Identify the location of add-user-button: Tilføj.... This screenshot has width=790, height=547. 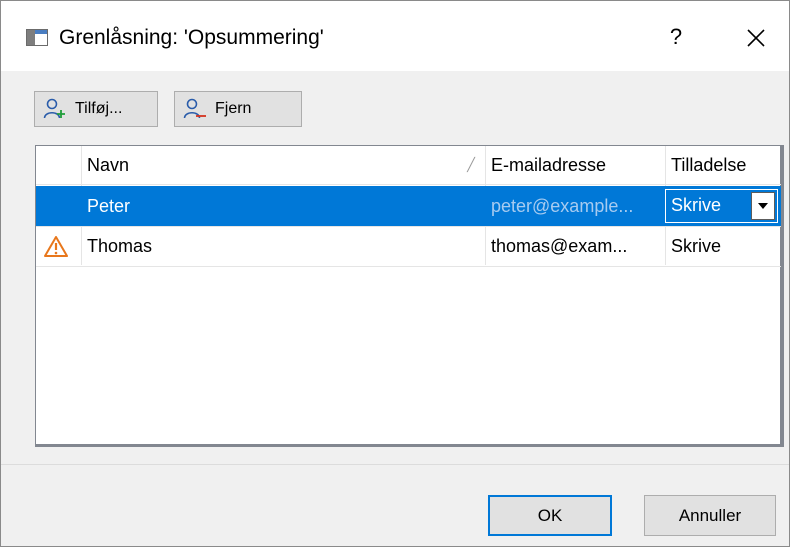
(96, 109).